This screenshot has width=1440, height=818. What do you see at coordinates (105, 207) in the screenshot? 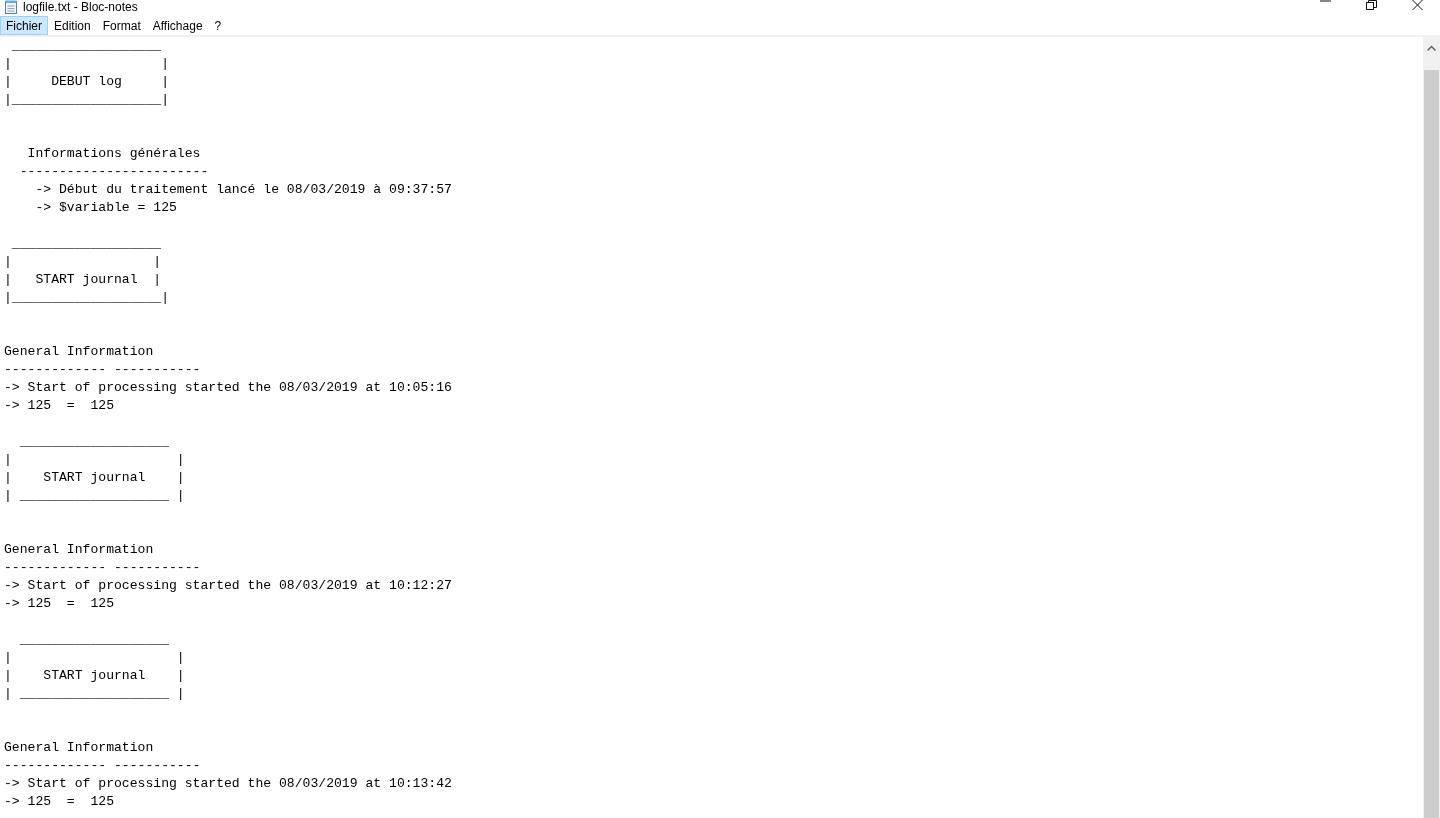
I see `text-line: -> $variable = 125` at bounding box center [105, 207].